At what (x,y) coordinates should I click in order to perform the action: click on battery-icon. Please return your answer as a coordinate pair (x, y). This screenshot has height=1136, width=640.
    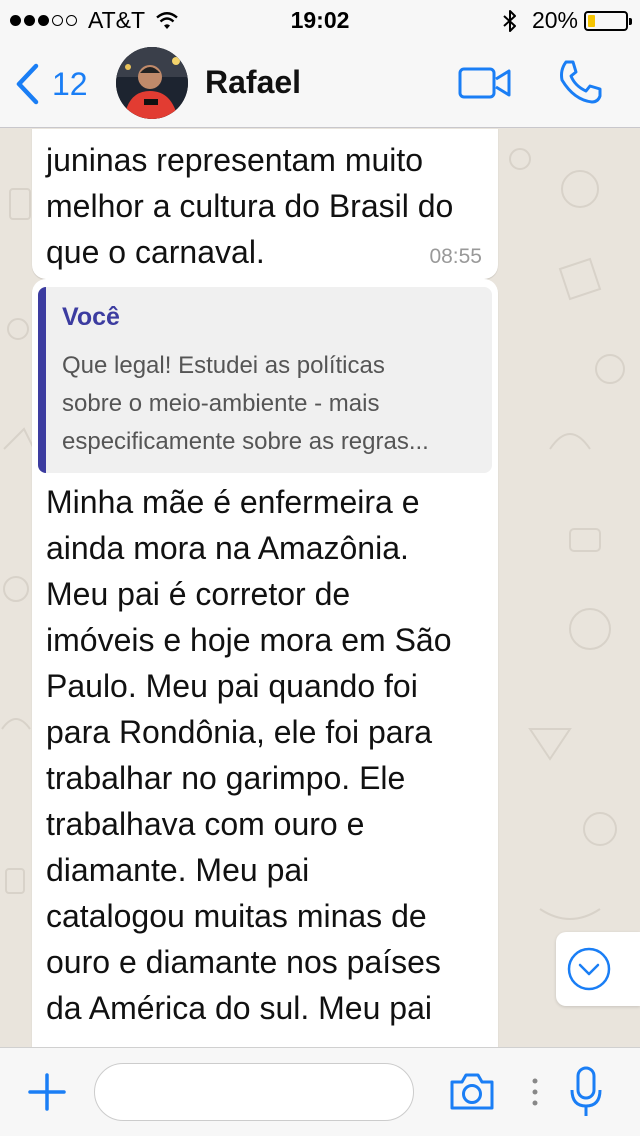
    Looking at the image, I should click on (608, 20).